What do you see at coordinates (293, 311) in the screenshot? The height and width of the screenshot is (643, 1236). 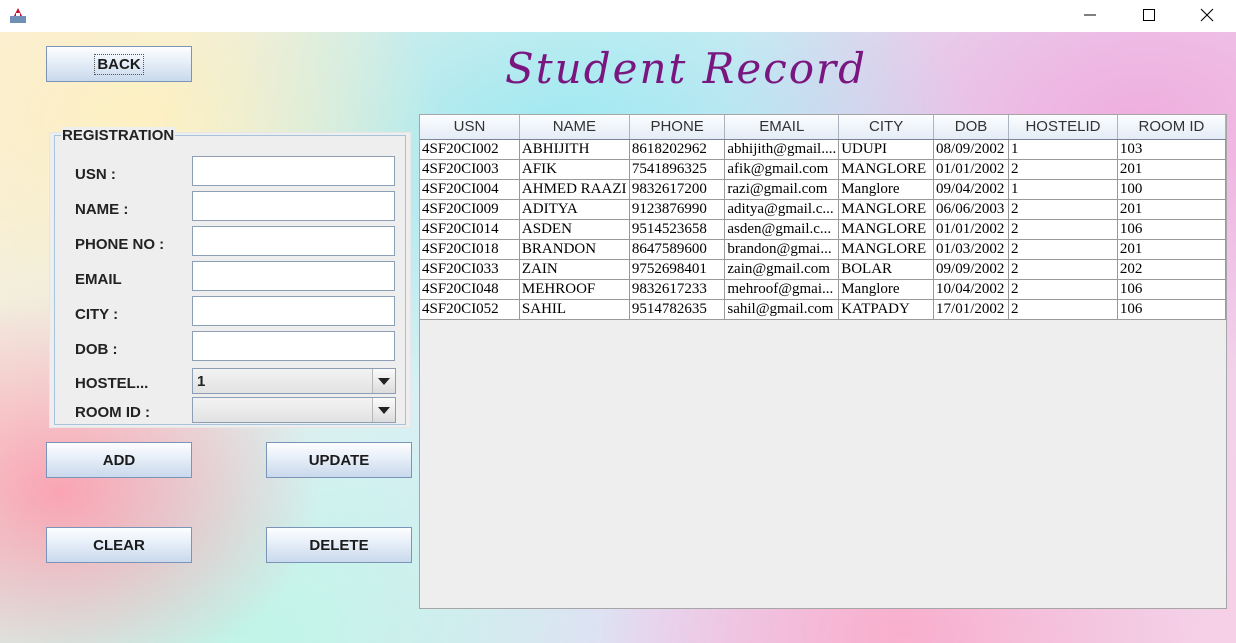 I see `city-field` at bounding box center [293, 311].